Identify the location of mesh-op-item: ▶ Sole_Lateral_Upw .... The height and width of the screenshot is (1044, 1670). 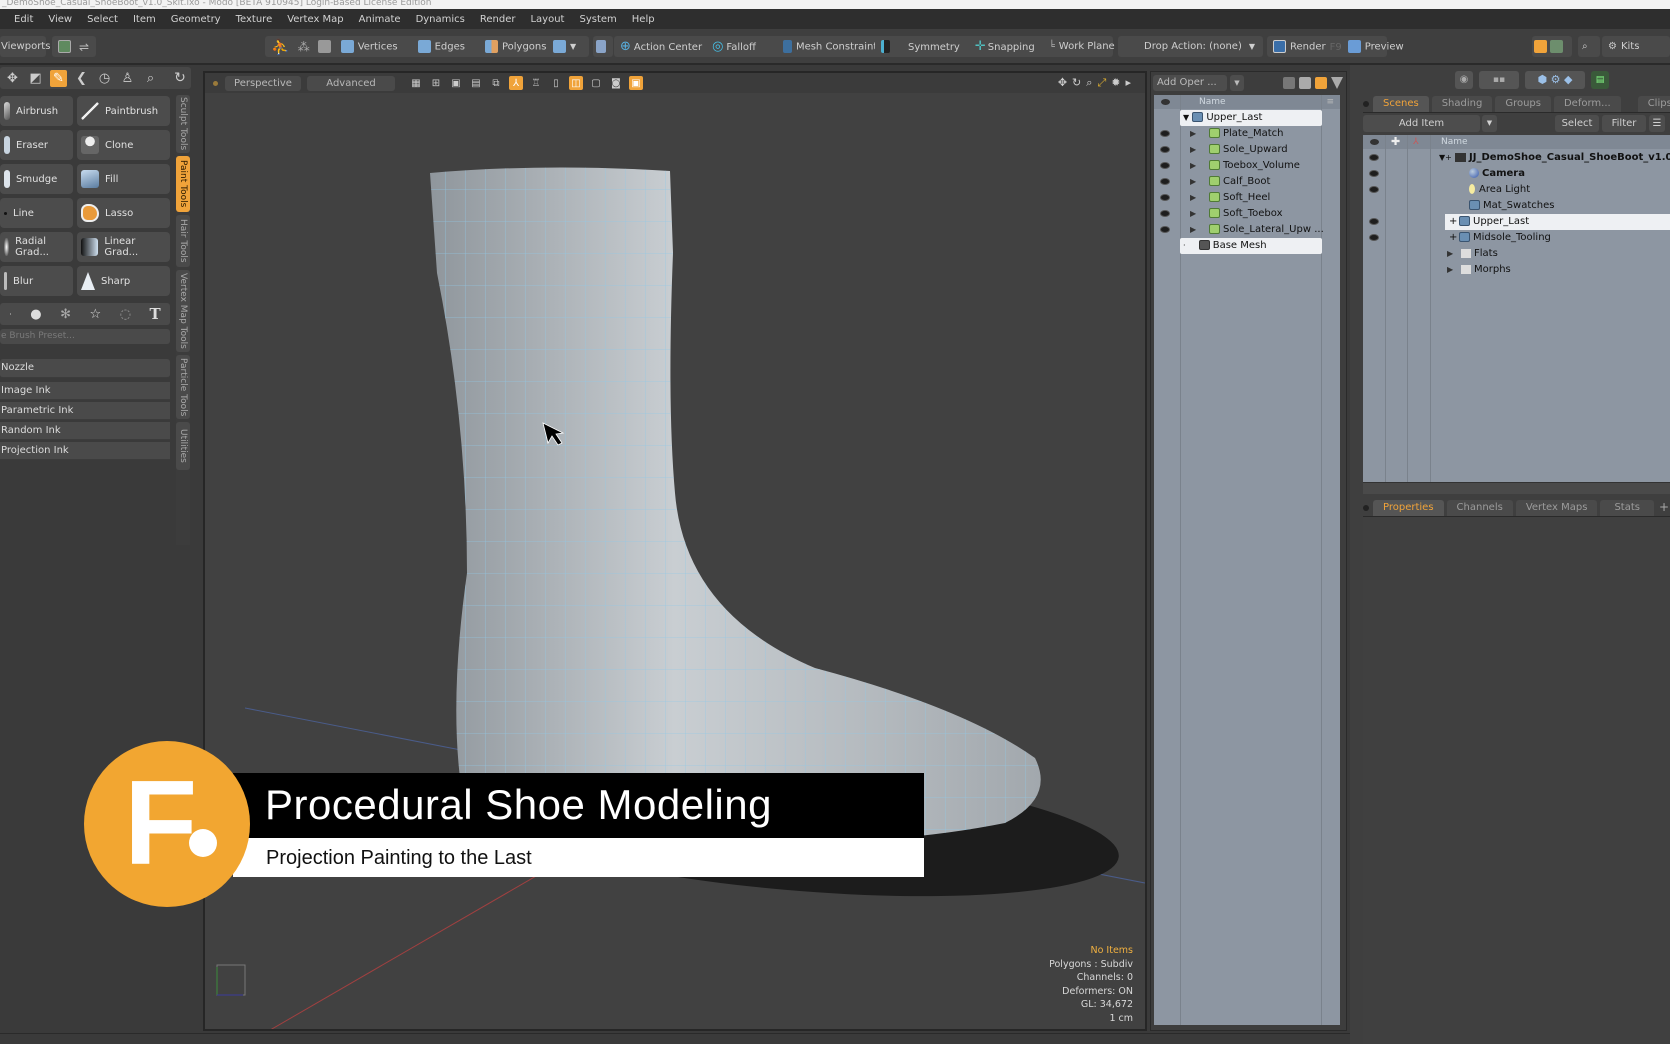
(1247, 230).